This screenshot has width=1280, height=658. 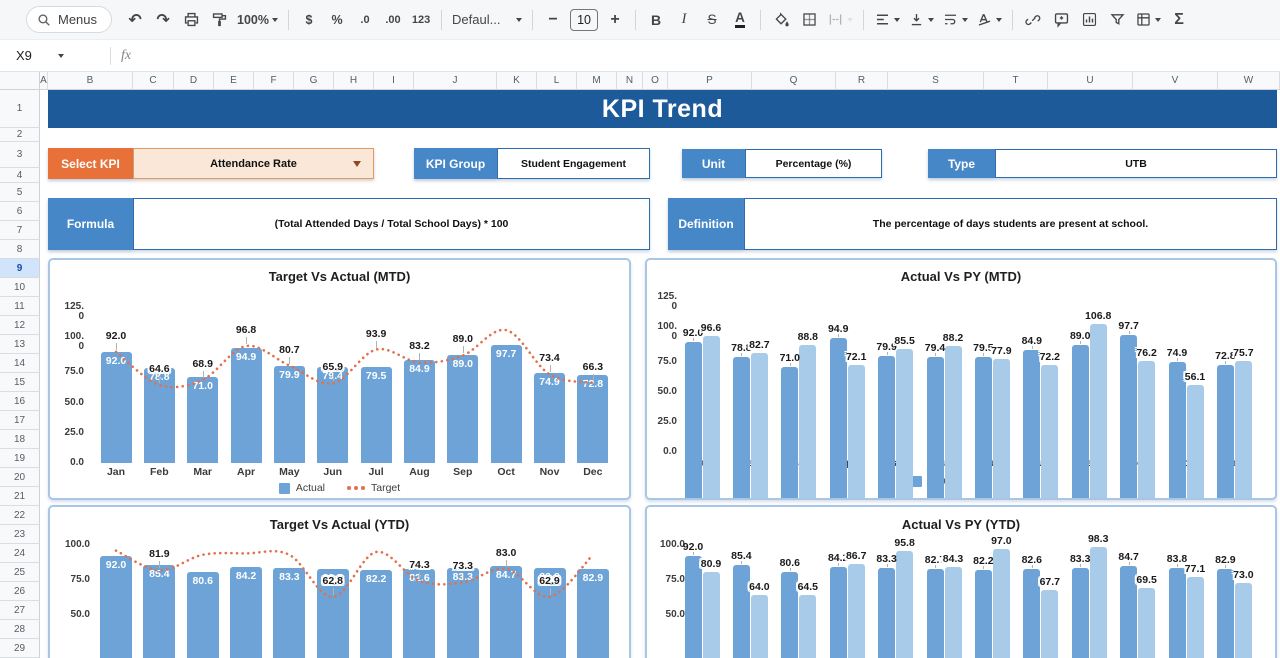 What do you see at coordinates (20, 553) in the screenshot?
I see `row-header-24: 24` at bounding box center [20, 553].